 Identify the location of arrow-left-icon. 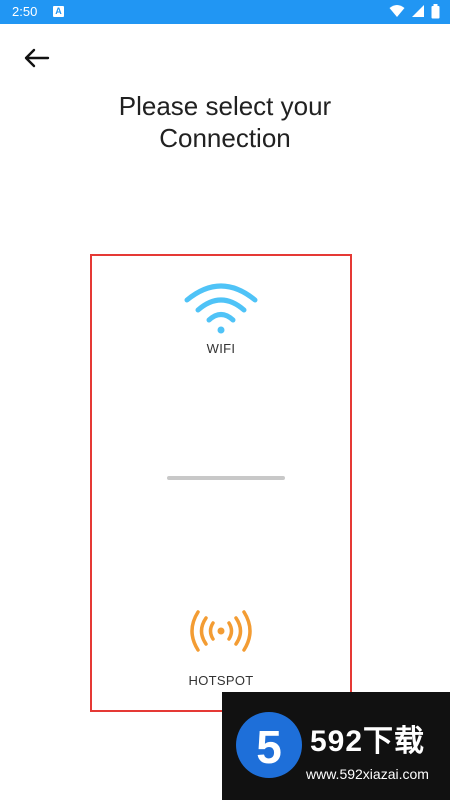
(37, 58).